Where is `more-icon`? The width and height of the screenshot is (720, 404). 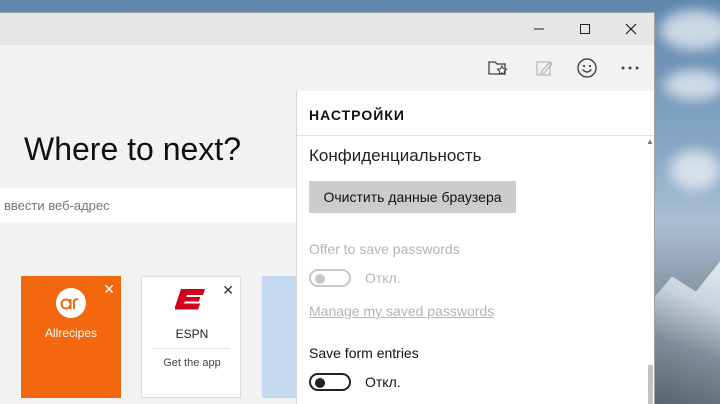 more-icon is located at coordinates (630, 68).